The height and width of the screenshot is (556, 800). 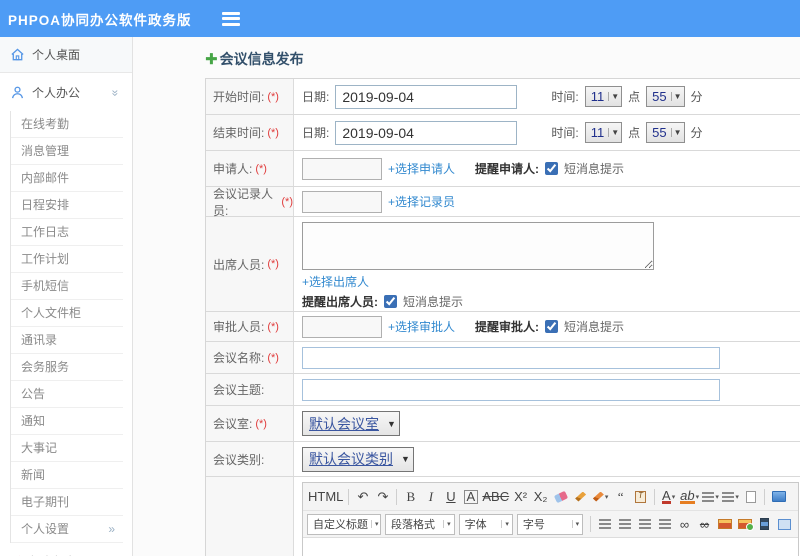 What do you see at coordinates (511, 357) in the screenshot?
I see `meeting-name-input` at bounding box center [511, 357].